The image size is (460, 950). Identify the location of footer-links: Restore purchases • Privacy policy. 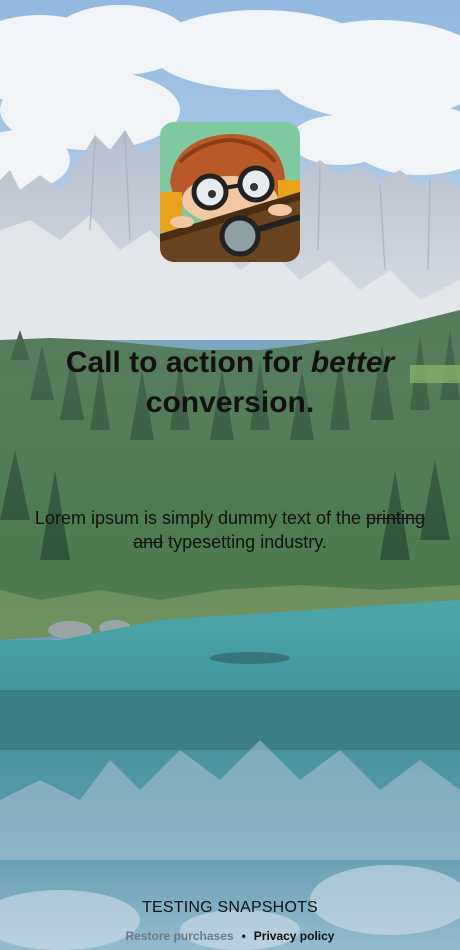
(230, 936).